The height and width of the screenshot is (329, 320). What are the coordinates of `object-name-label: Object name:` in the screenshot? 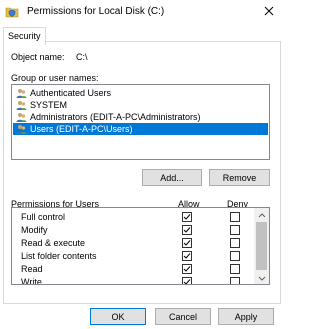 It's located at (38, 57).